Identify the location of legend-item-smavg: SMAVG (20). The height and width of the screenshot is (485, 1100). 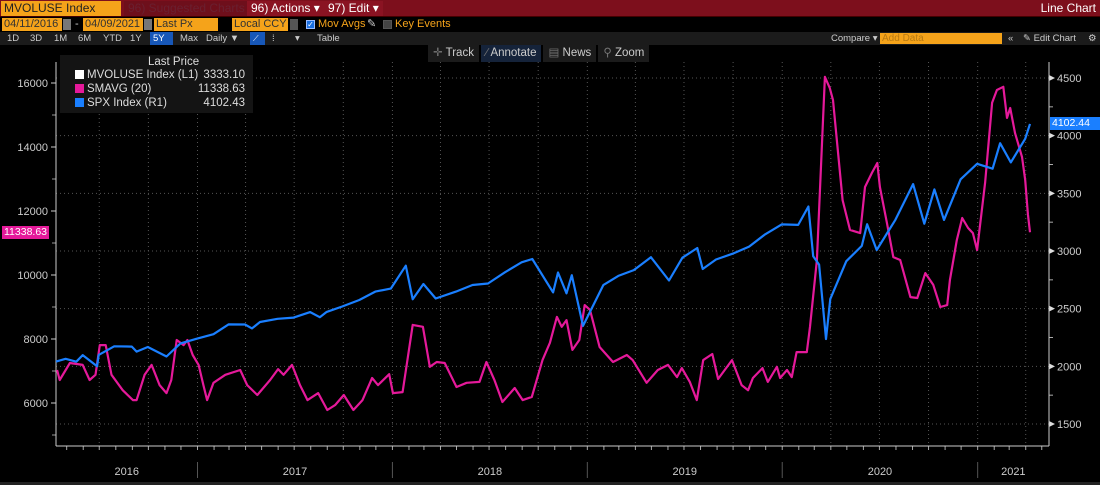
(113, 89).